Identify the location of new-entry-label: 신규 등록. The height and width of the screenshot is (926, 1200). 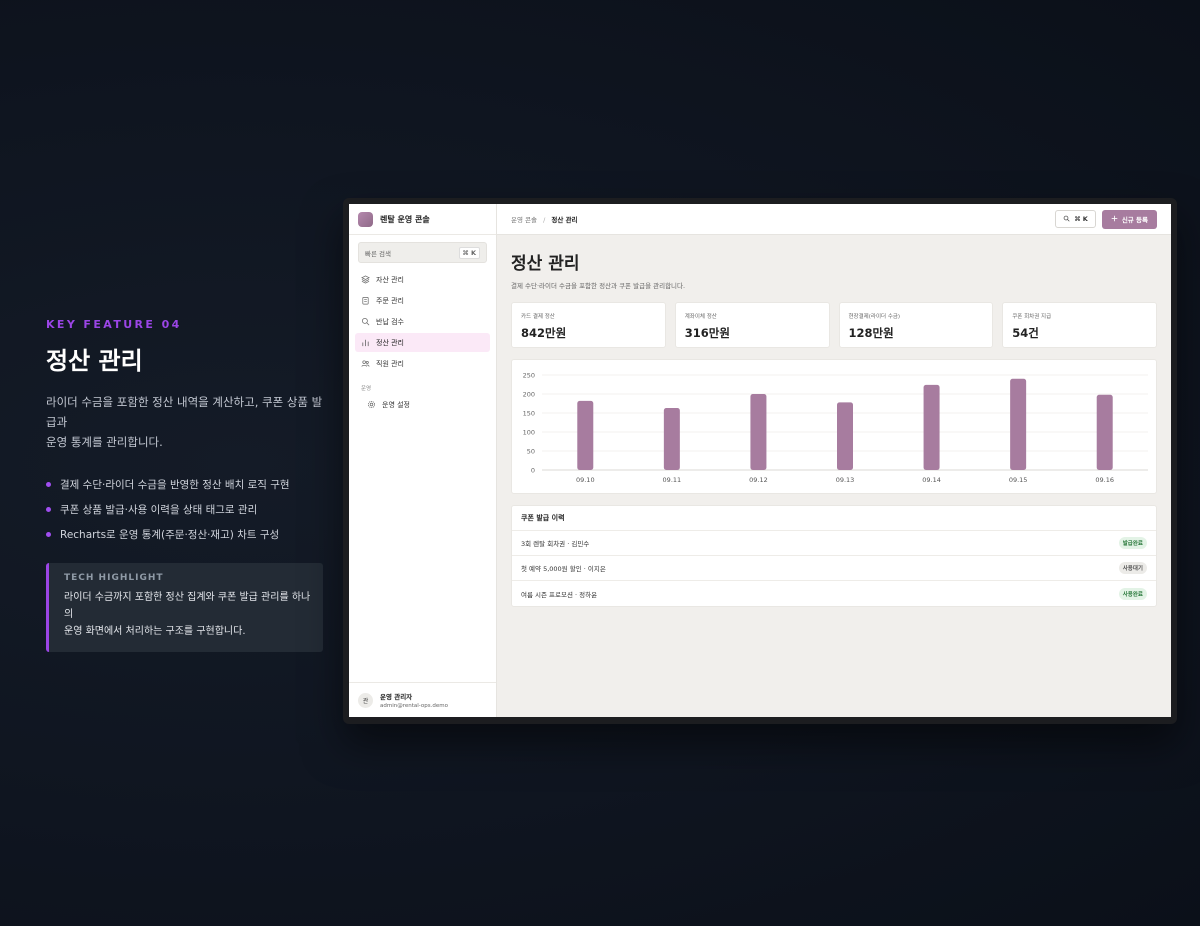
(1134, 220).